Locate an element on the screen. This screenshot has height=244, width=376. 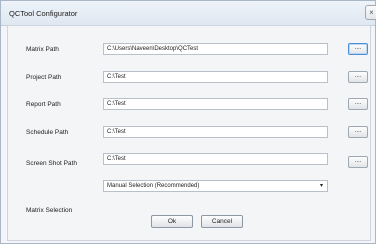
close-icon: × is located at coordinates (371, 12).